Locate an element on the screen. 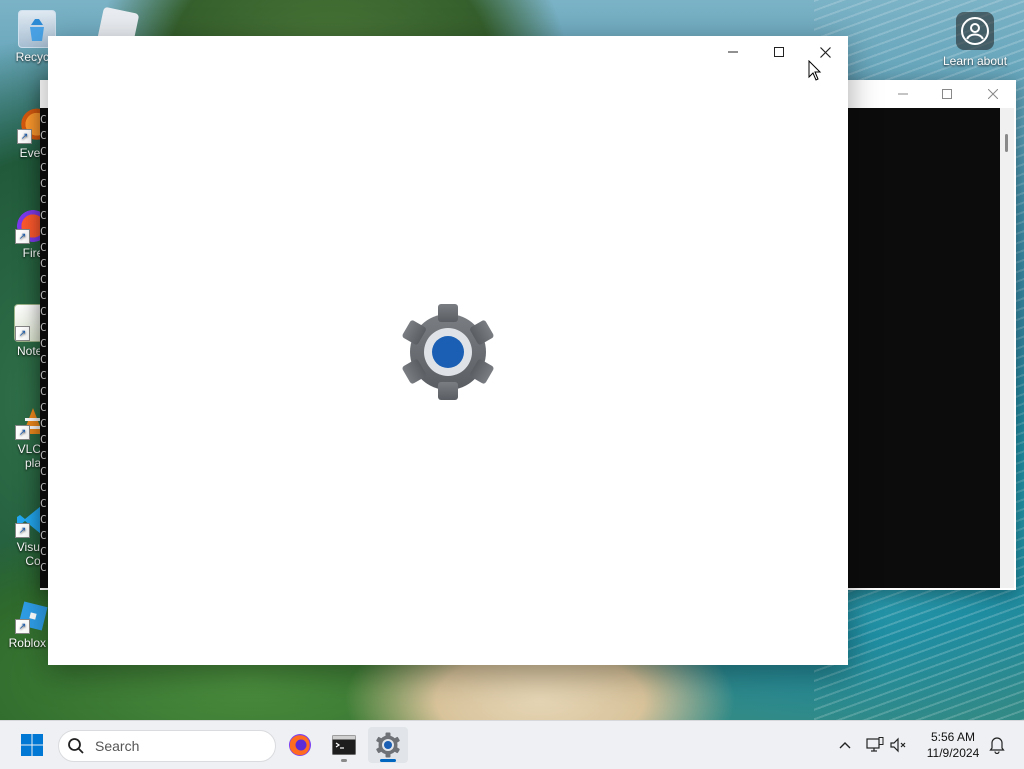  active-indicator is located at coordinates (388, 760).